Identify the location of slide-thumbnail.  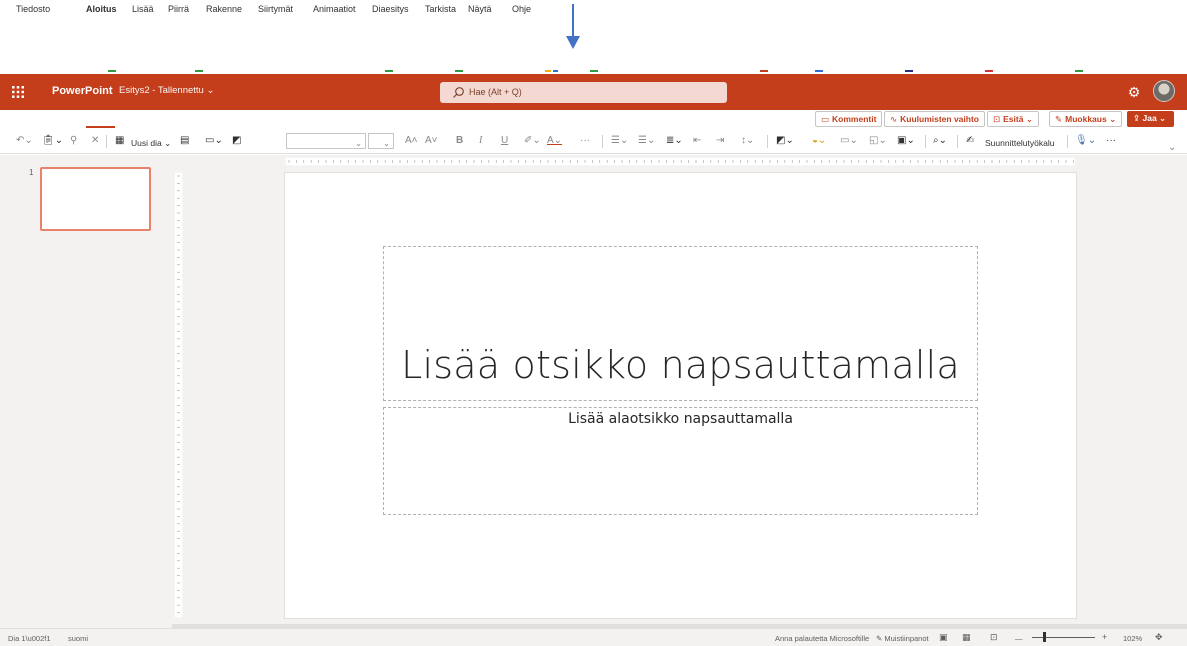
(95, 199).